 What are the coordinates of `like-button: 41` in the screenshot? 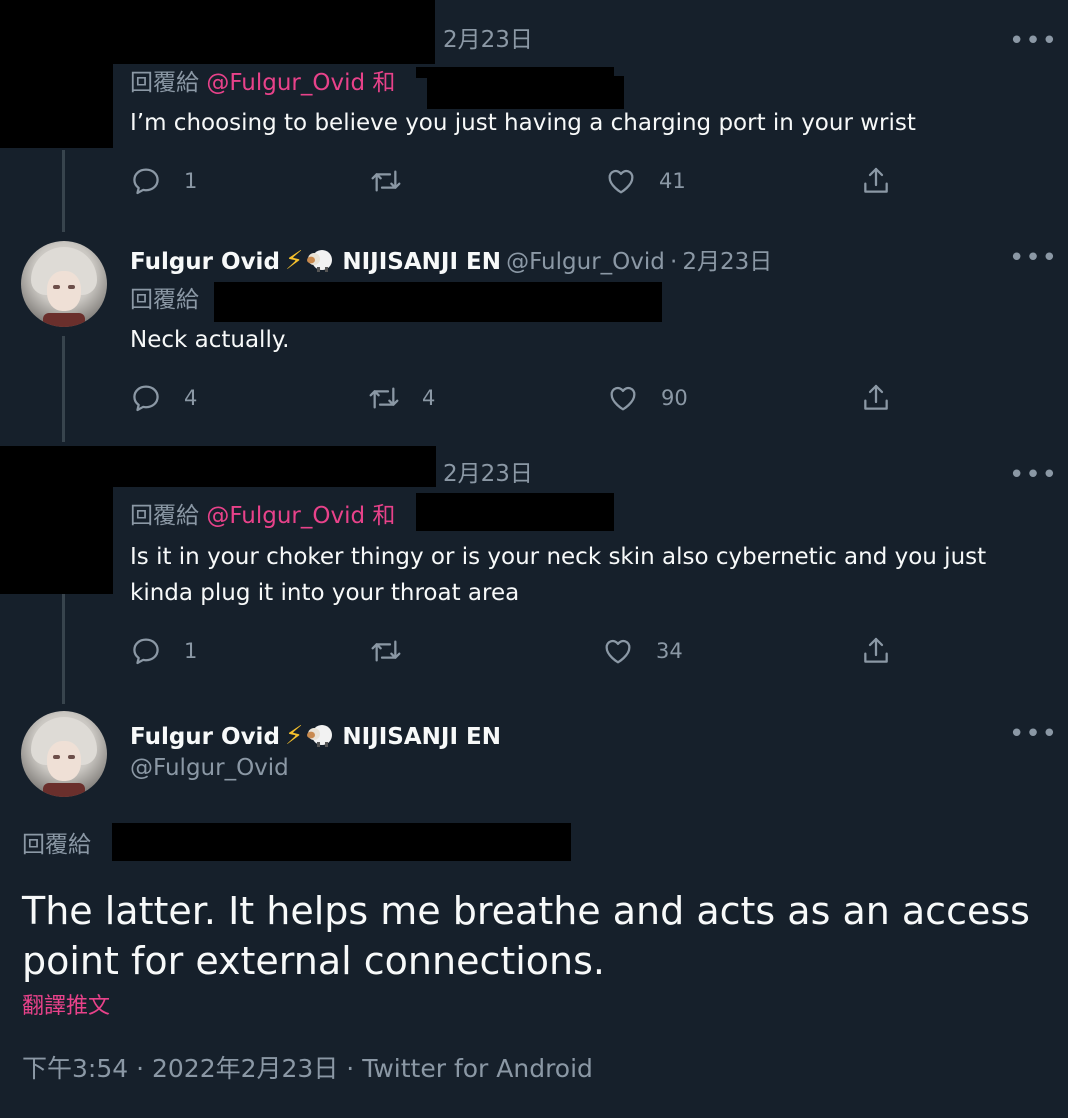 It's located at (645, 181).